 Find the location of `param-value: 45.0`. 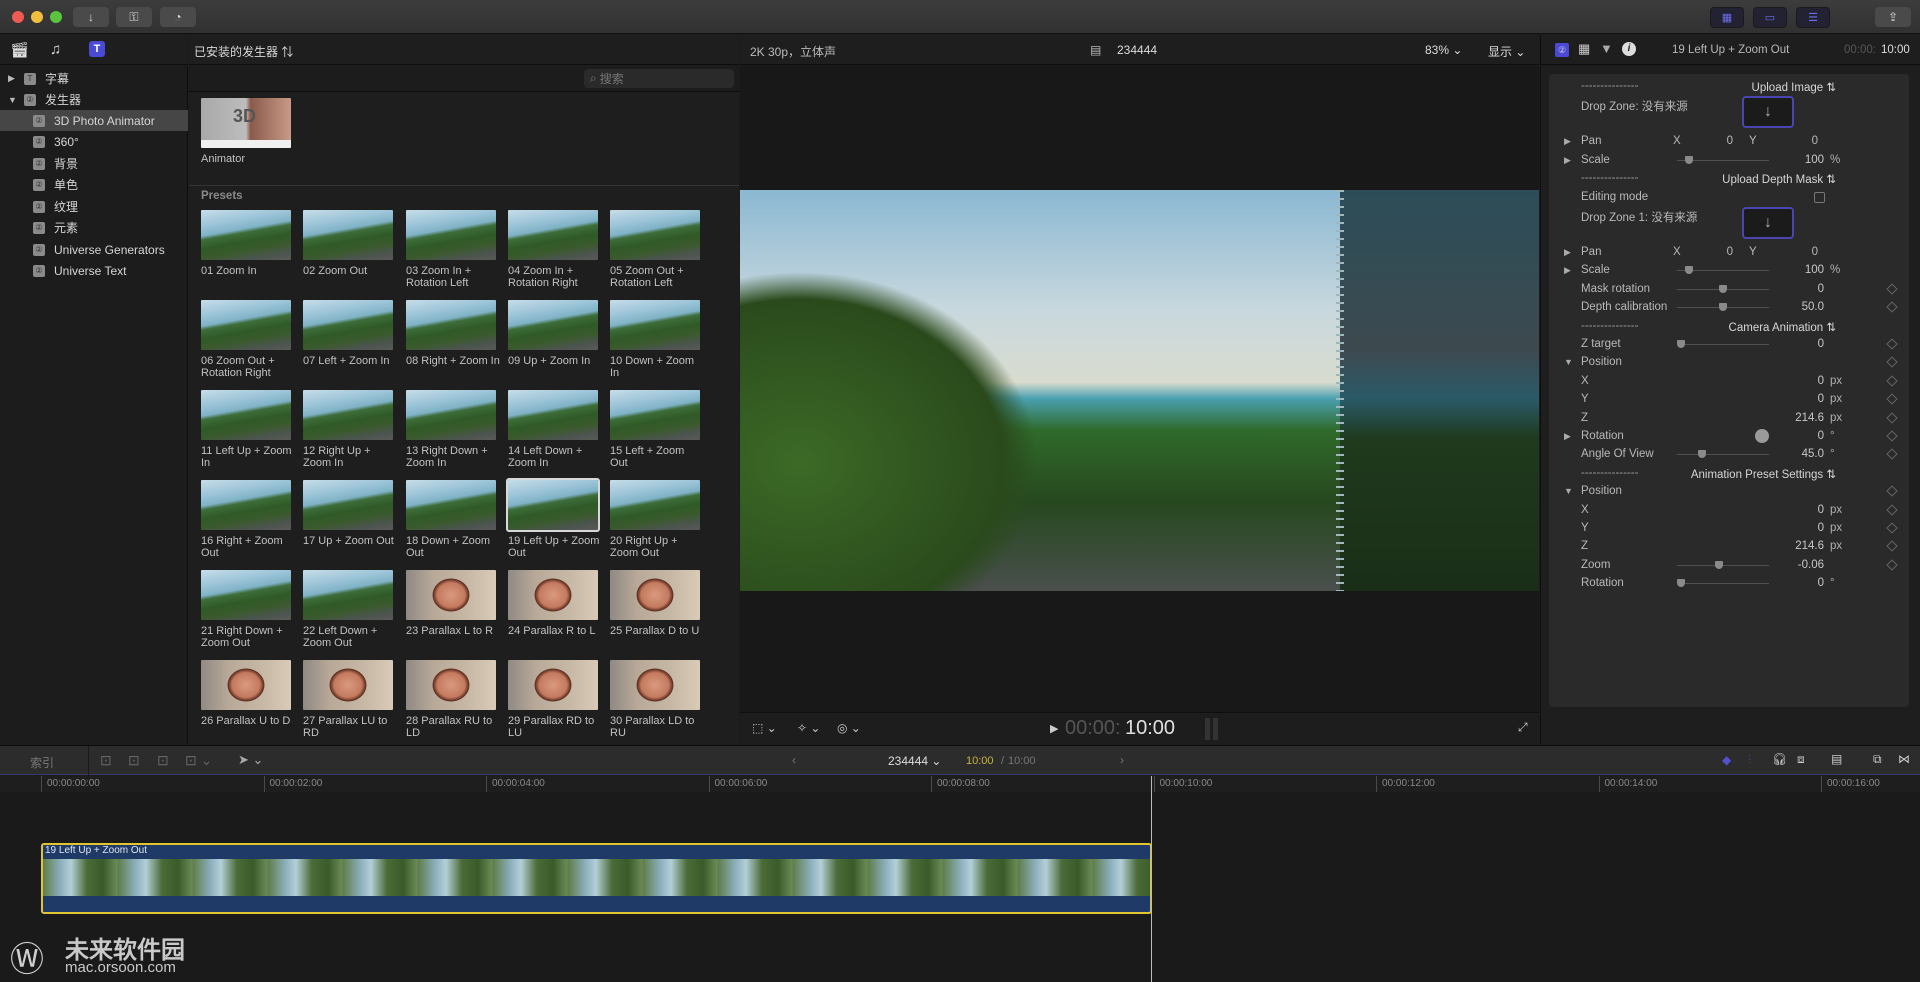

param-value: 45.0 is located at coordinates (1813, 454).